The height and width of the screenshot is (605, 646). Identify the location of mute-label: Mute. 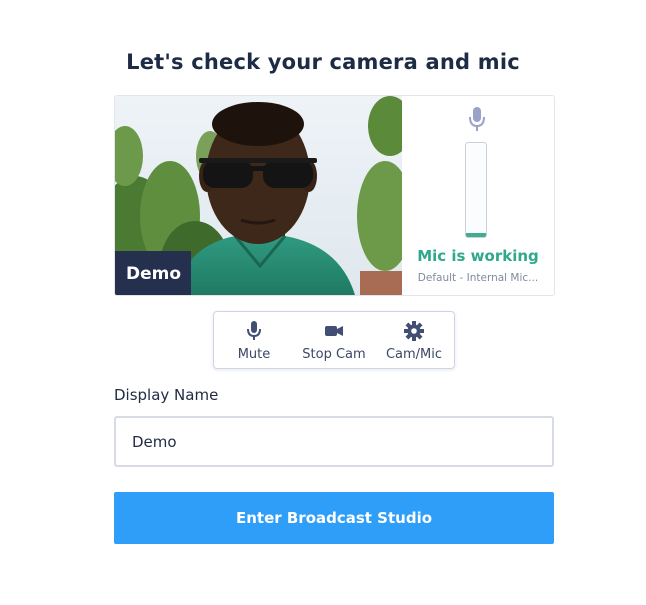
(254, 354).